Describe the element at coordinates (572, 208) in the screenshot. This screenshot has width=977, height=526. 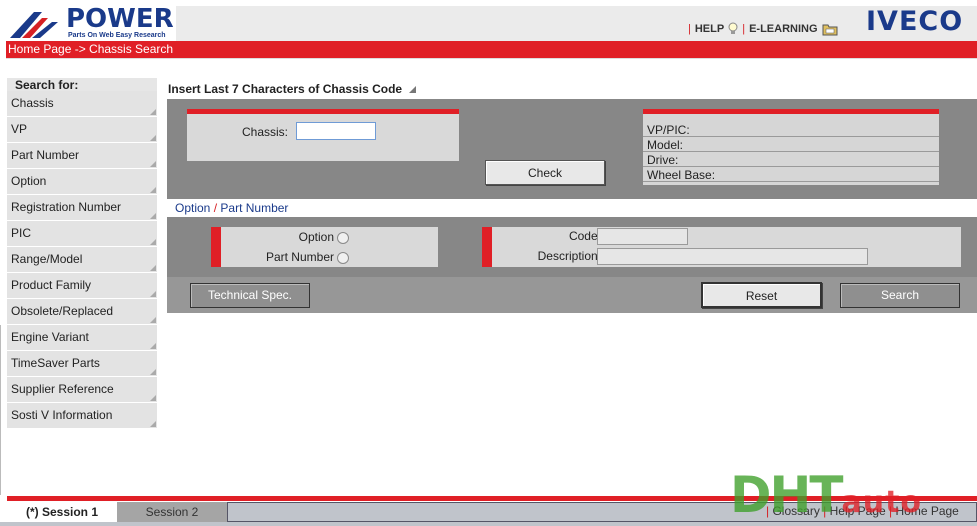
I see `option-part-number-heading: Option / Part Number` at that location.